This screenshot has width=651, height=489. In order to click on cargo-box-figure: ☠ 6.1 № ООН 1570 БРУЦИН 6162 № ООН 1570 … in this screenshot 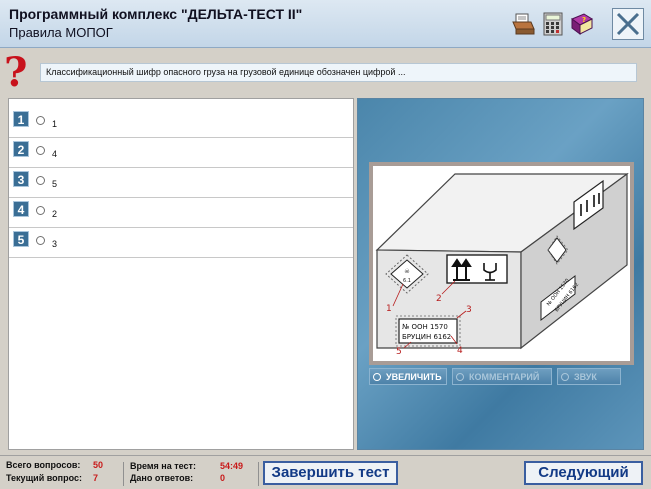, I will do `click(502, 264)`.